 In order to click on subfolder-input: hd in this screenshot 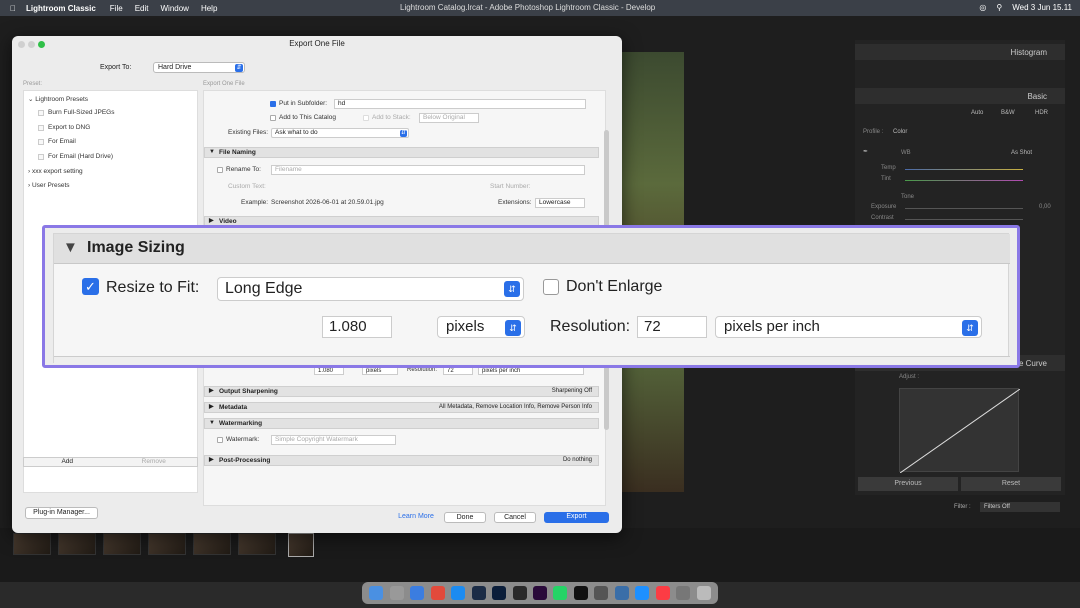, I will do `click(460, 104)`.